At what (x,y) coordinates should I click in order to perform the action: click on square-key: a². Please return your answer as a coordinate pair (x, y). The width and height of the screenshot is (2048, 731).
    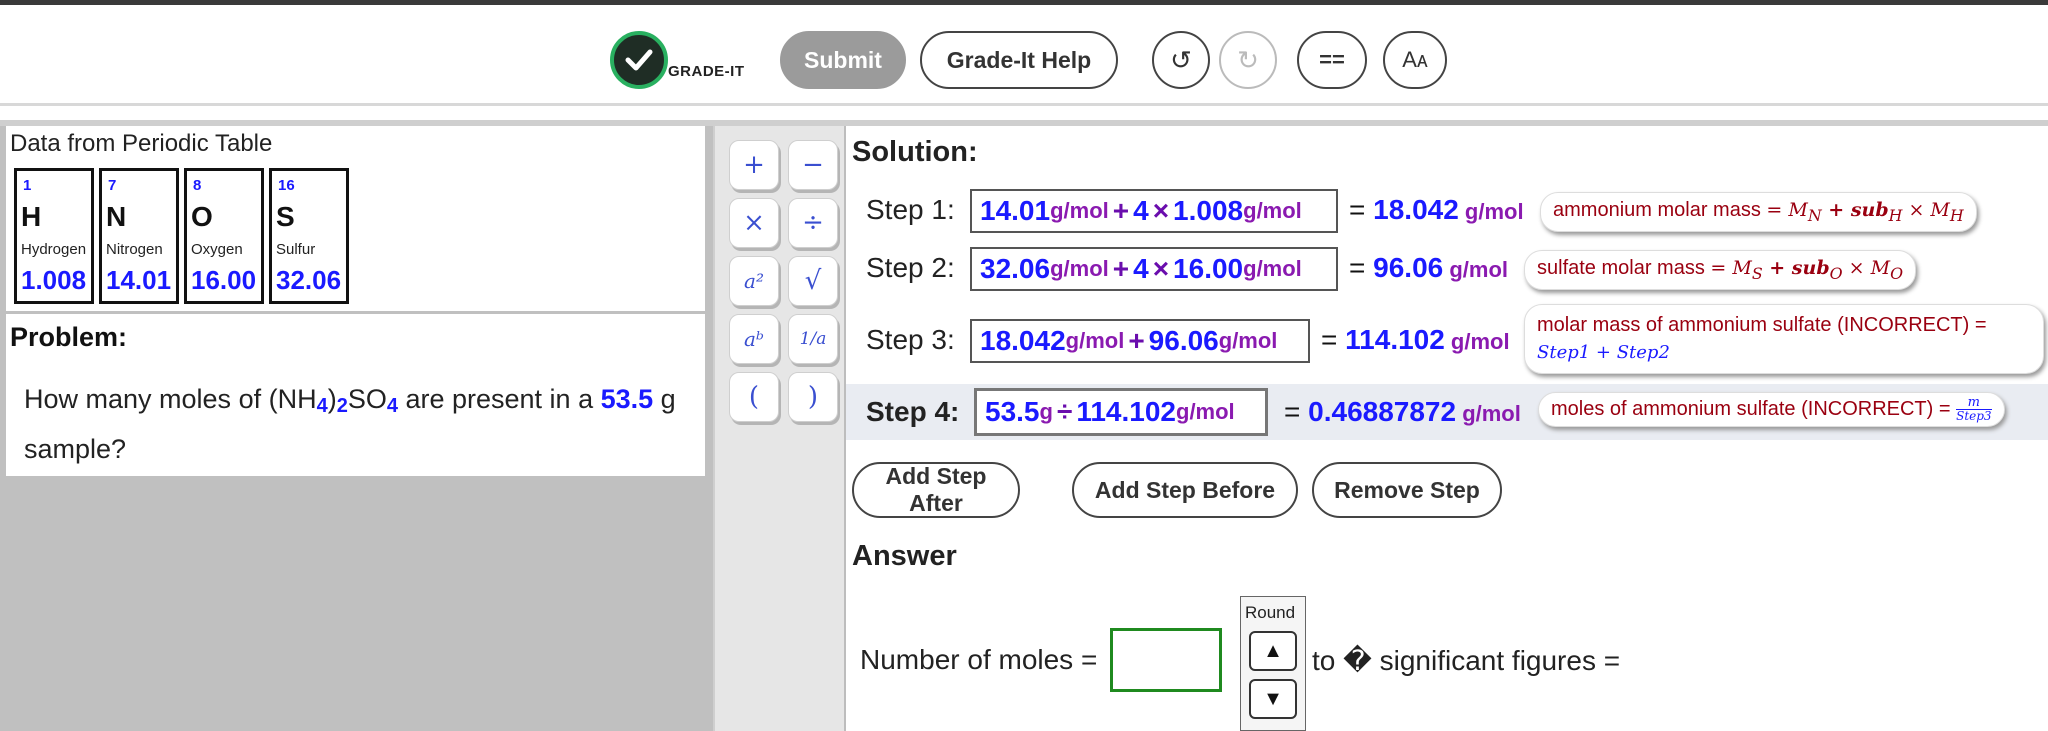
    Looking at the image, I should click on (754, 281).